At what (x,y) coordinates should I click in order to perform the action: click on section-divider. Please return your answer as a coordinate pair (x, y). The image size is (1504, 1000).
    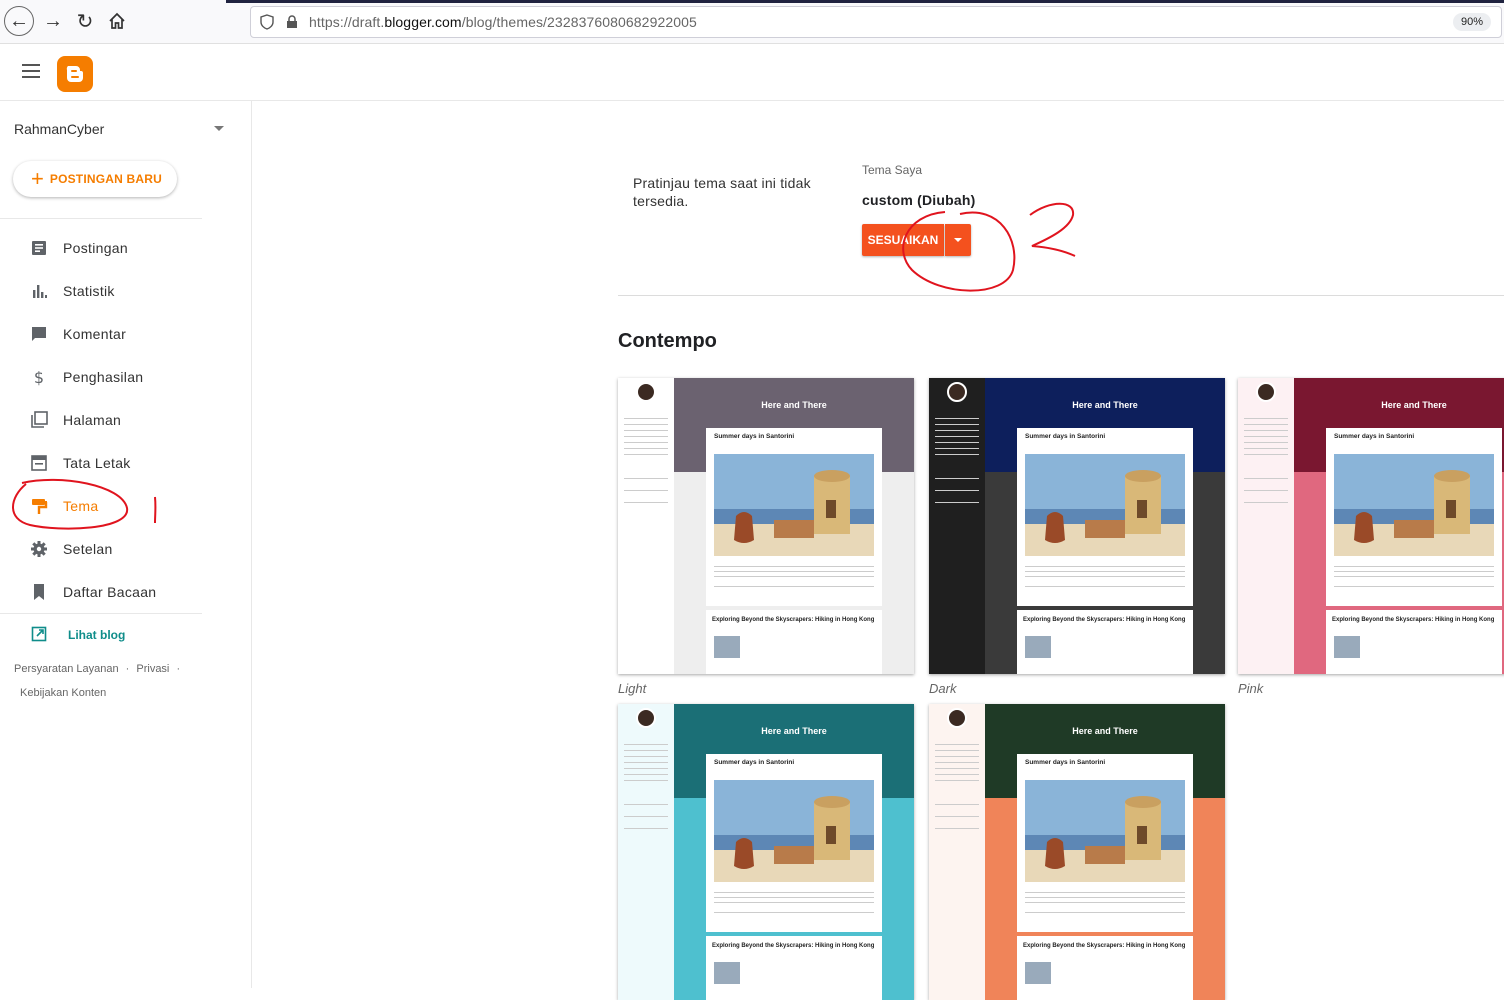
    Looking at the image, I should click on (1061, 295).